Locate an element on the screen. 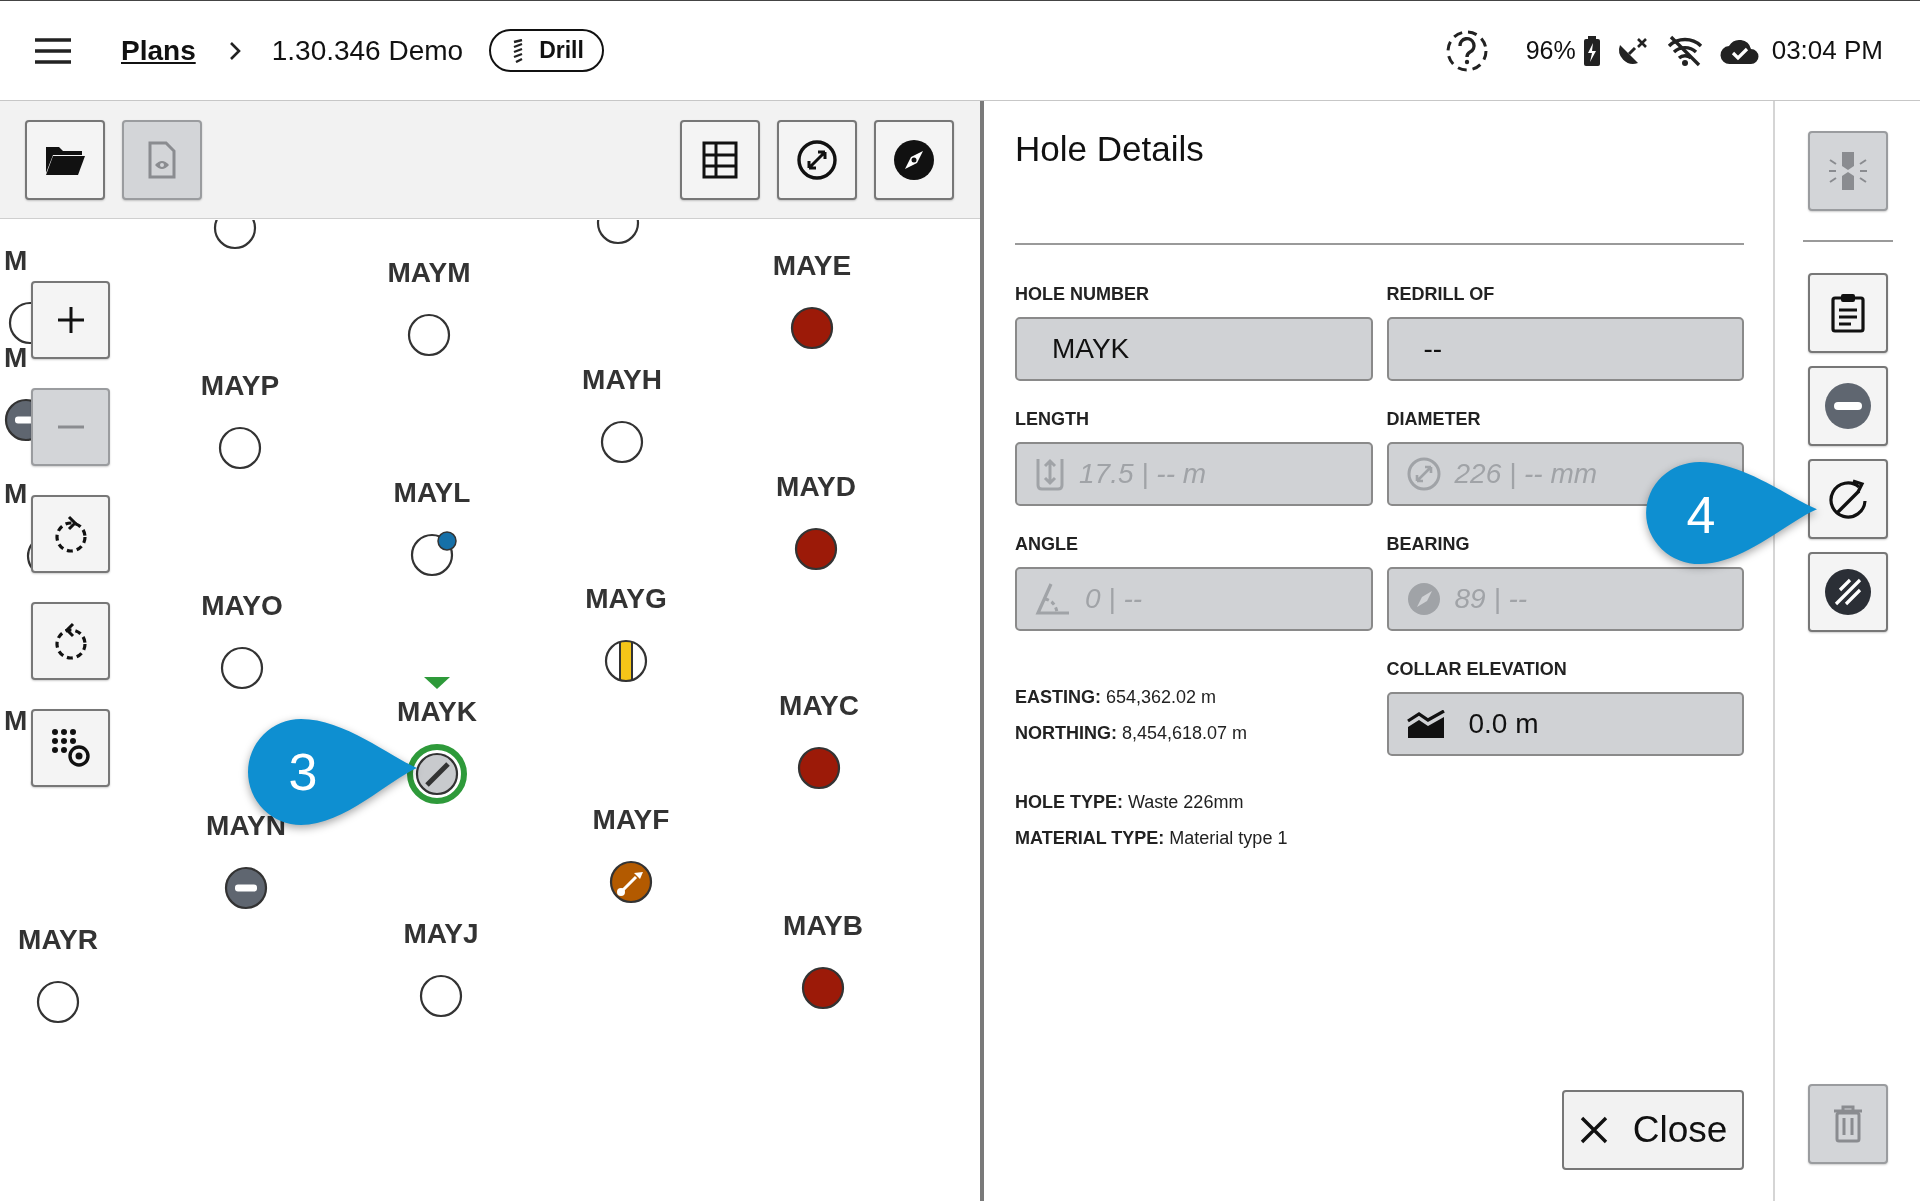  hole-label: MAYB is located at coordinates (823, 926).